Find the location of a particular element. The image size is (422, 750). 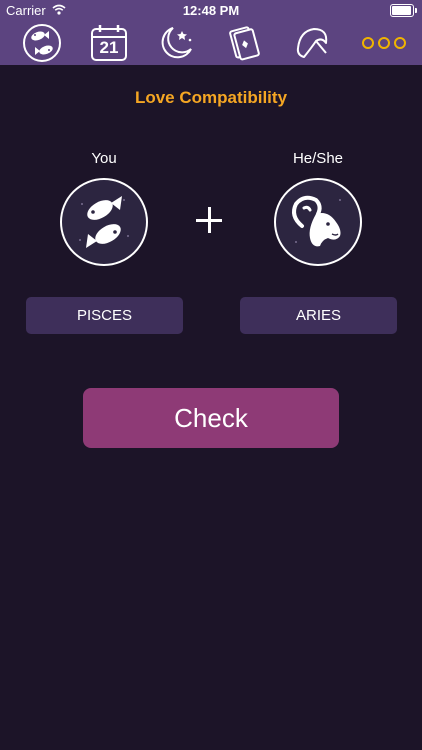

partner-sign-picker: ARIES is located at coordinates (318, 315).